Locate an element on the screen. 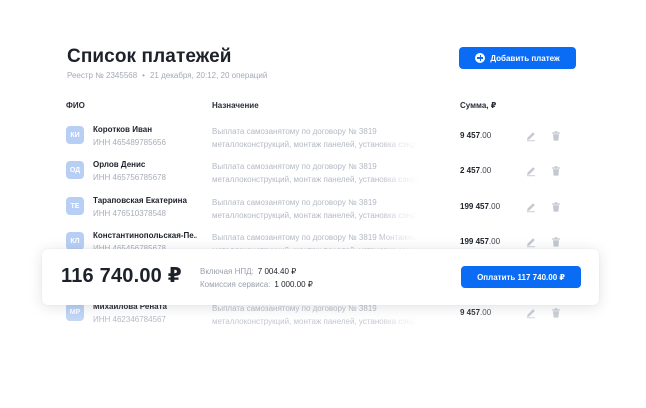  payment-amount: 2 457.00 is located at coordinates (475, 170).